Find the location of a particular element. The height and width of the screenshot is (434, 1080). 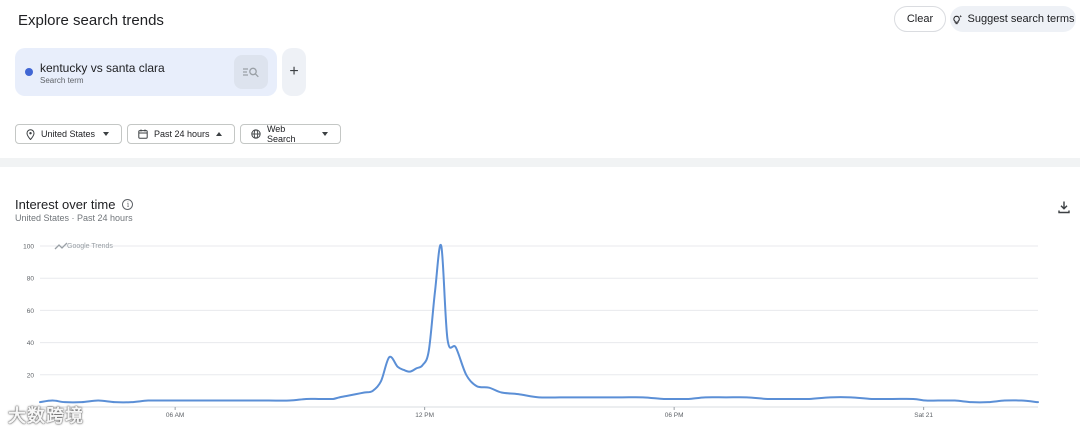

clear-button: Clear is located at coordinates (920, 19).